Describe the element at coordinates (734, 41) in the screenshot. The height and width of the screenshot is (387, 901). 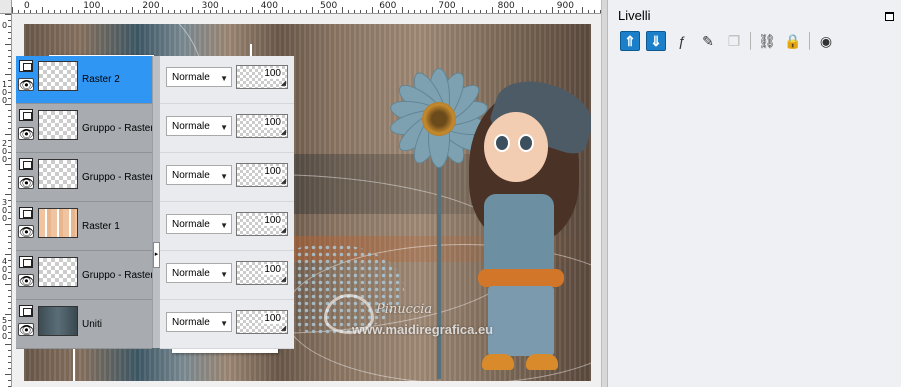
I see `mask-icon: ❐` at that location.